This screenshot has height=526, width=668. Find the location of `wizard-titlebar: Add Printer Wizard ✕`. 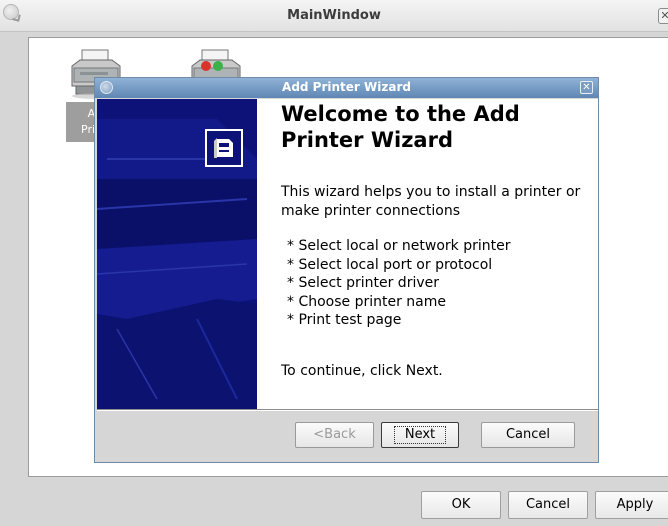

wizard-titlebar: Add Printer Wizard ✕ is located at coordinates (346, 88).